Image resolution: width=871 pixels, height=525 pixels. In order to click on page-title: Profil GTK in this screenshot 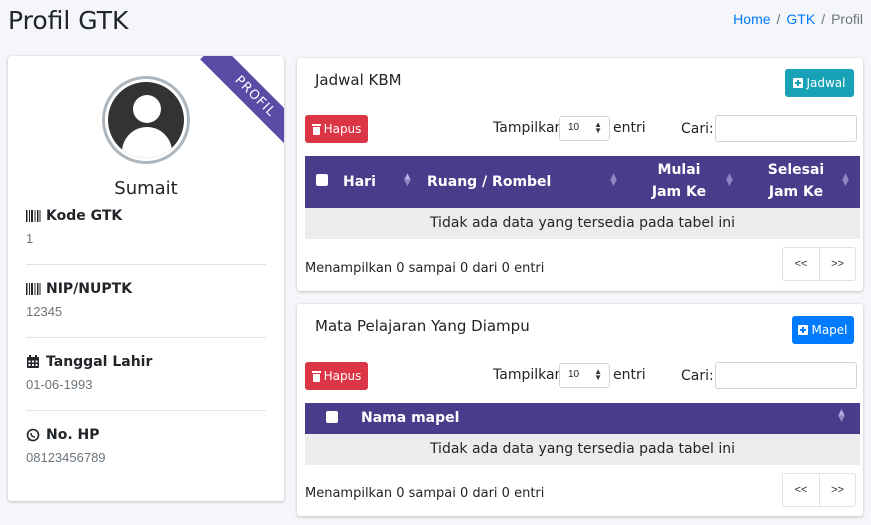, I will do `click(68, 20)`.